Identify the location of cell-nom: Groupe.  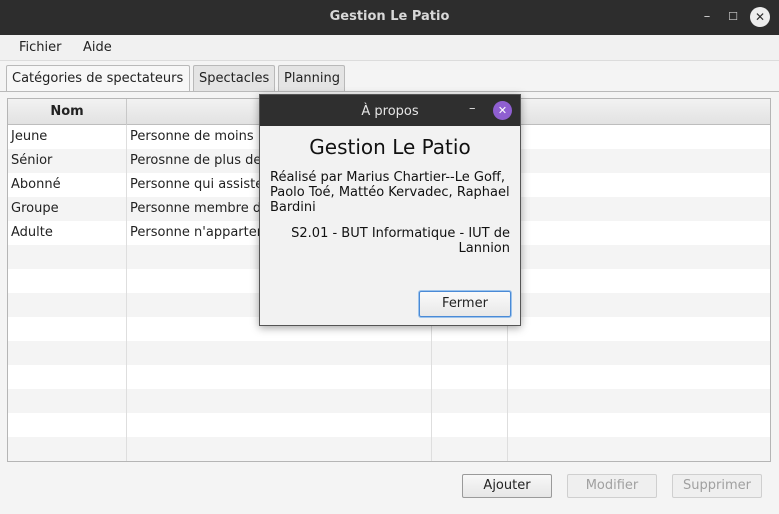
(67, 209).